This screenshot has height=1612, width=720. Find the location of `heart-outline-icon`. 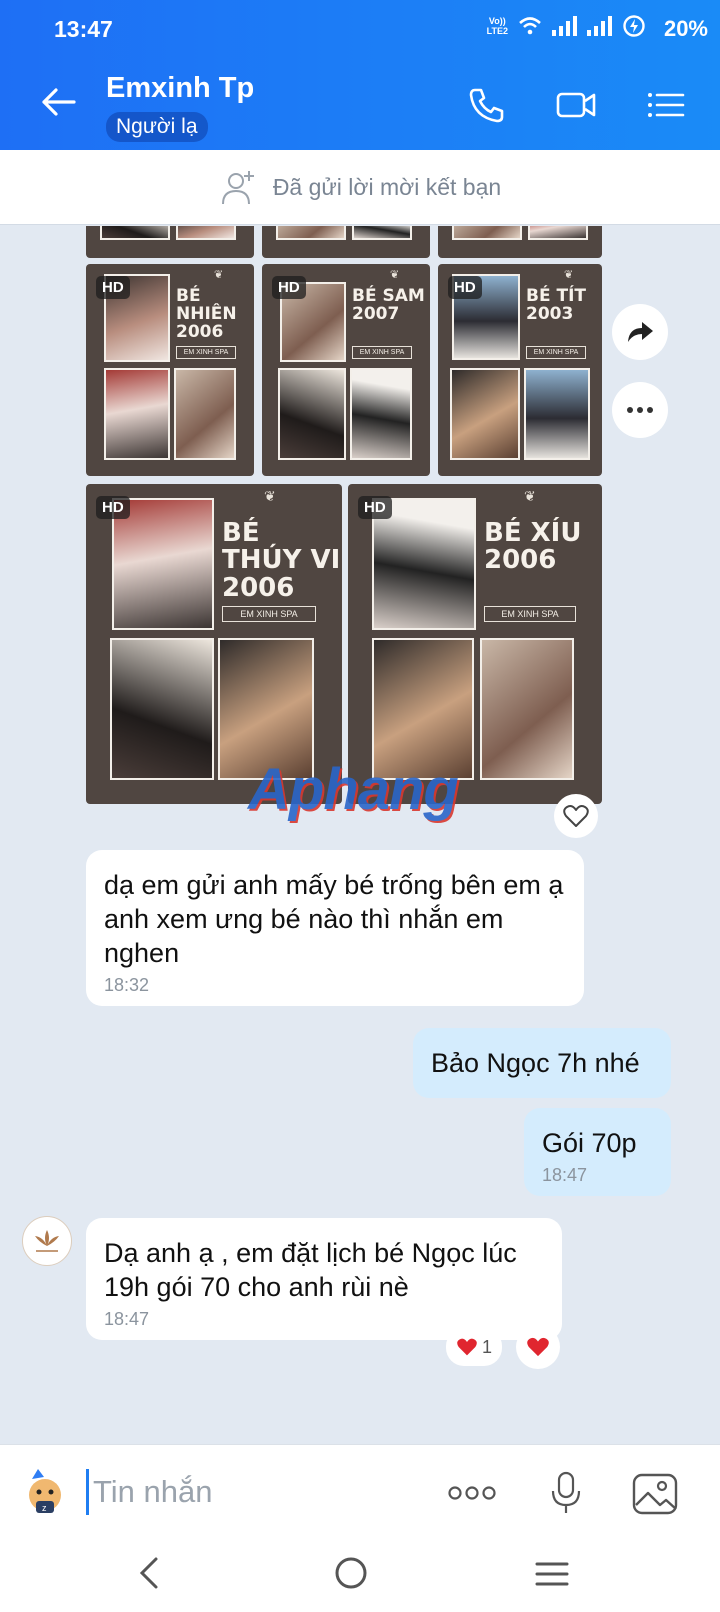

heart-outline-icon is located at coordinates (576, 816).